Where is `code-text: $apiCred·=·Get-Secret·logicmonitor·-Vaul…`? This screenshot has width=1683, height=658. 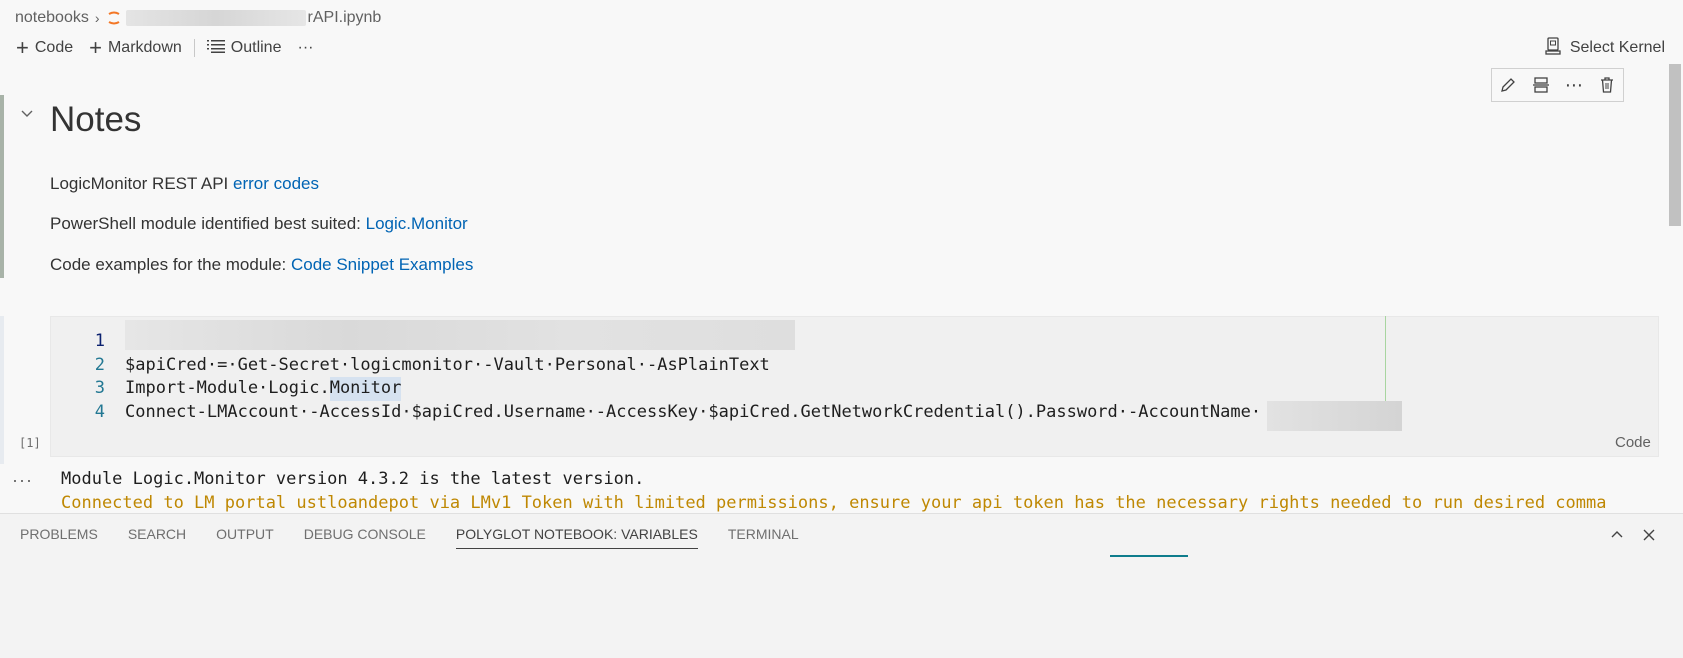 code-text: $apiCred·=·Get-Secret·logicmonitor·-Vaul… is located at coordinates (447, 364).